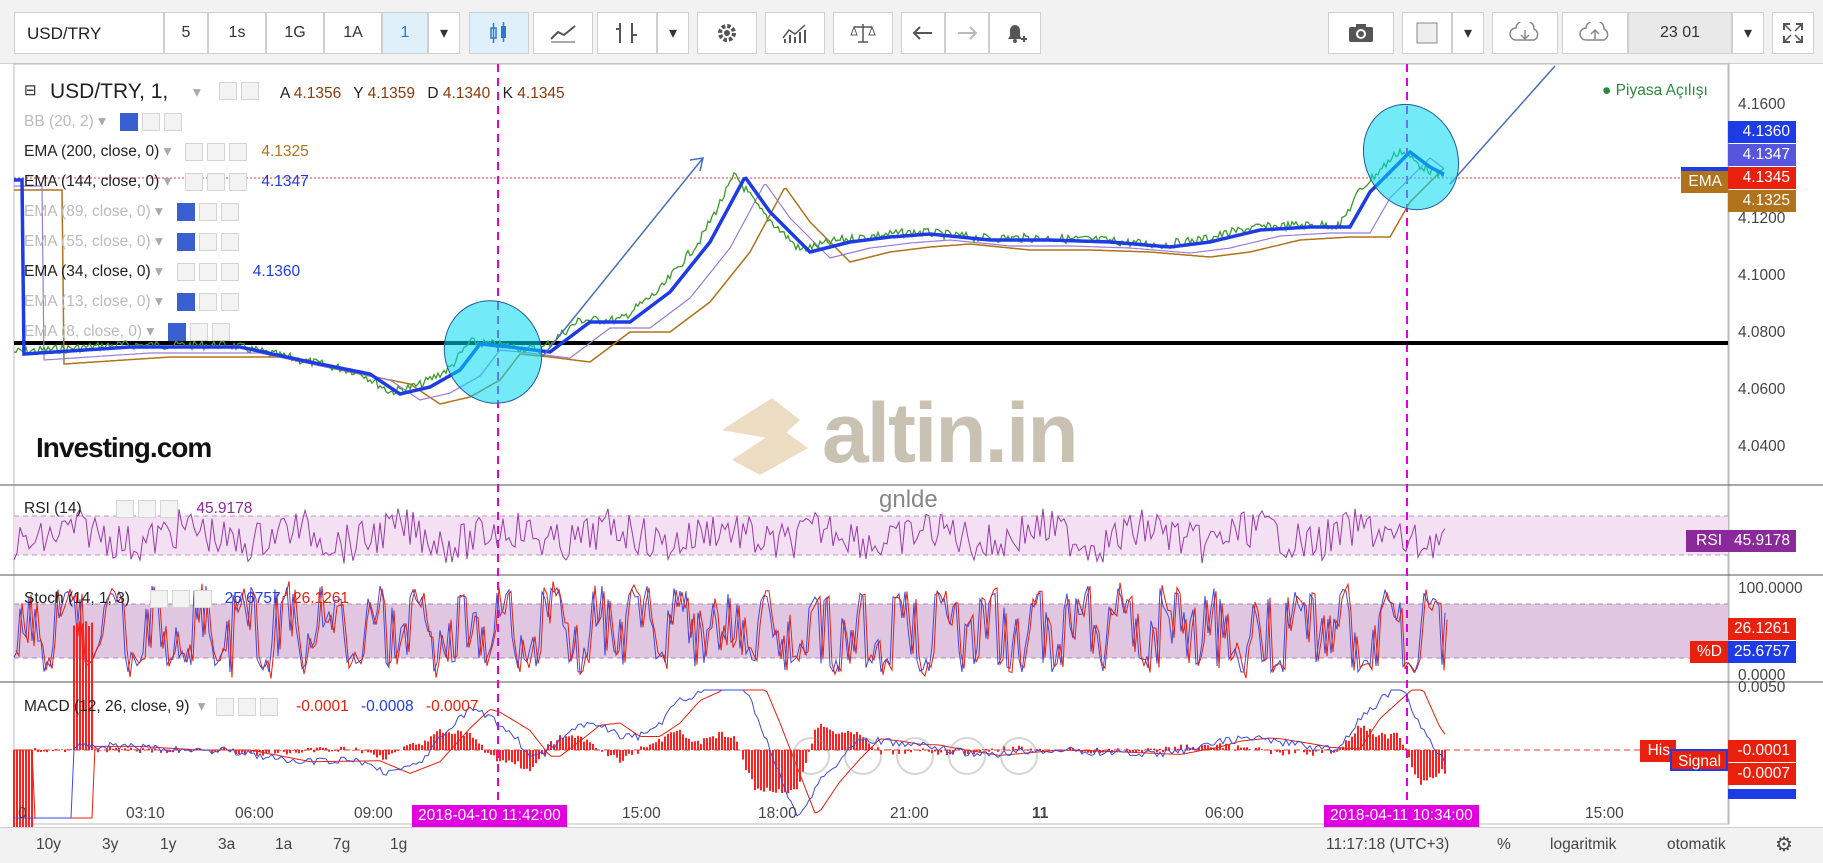 The width and height of the screenshot is (1823, 863). I want to click on indicator-label: EMA (13, close, 0), so click(87, 301).